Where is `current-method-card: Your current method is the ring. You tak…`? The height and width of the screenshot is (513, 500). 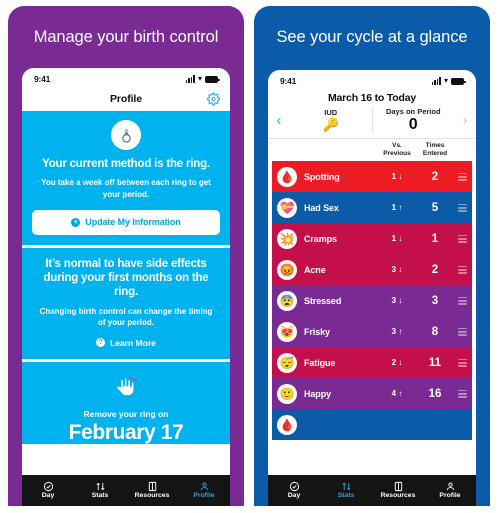
current-method-card: Your current method is the ring. You tak… is located at coordinates (126, 178).